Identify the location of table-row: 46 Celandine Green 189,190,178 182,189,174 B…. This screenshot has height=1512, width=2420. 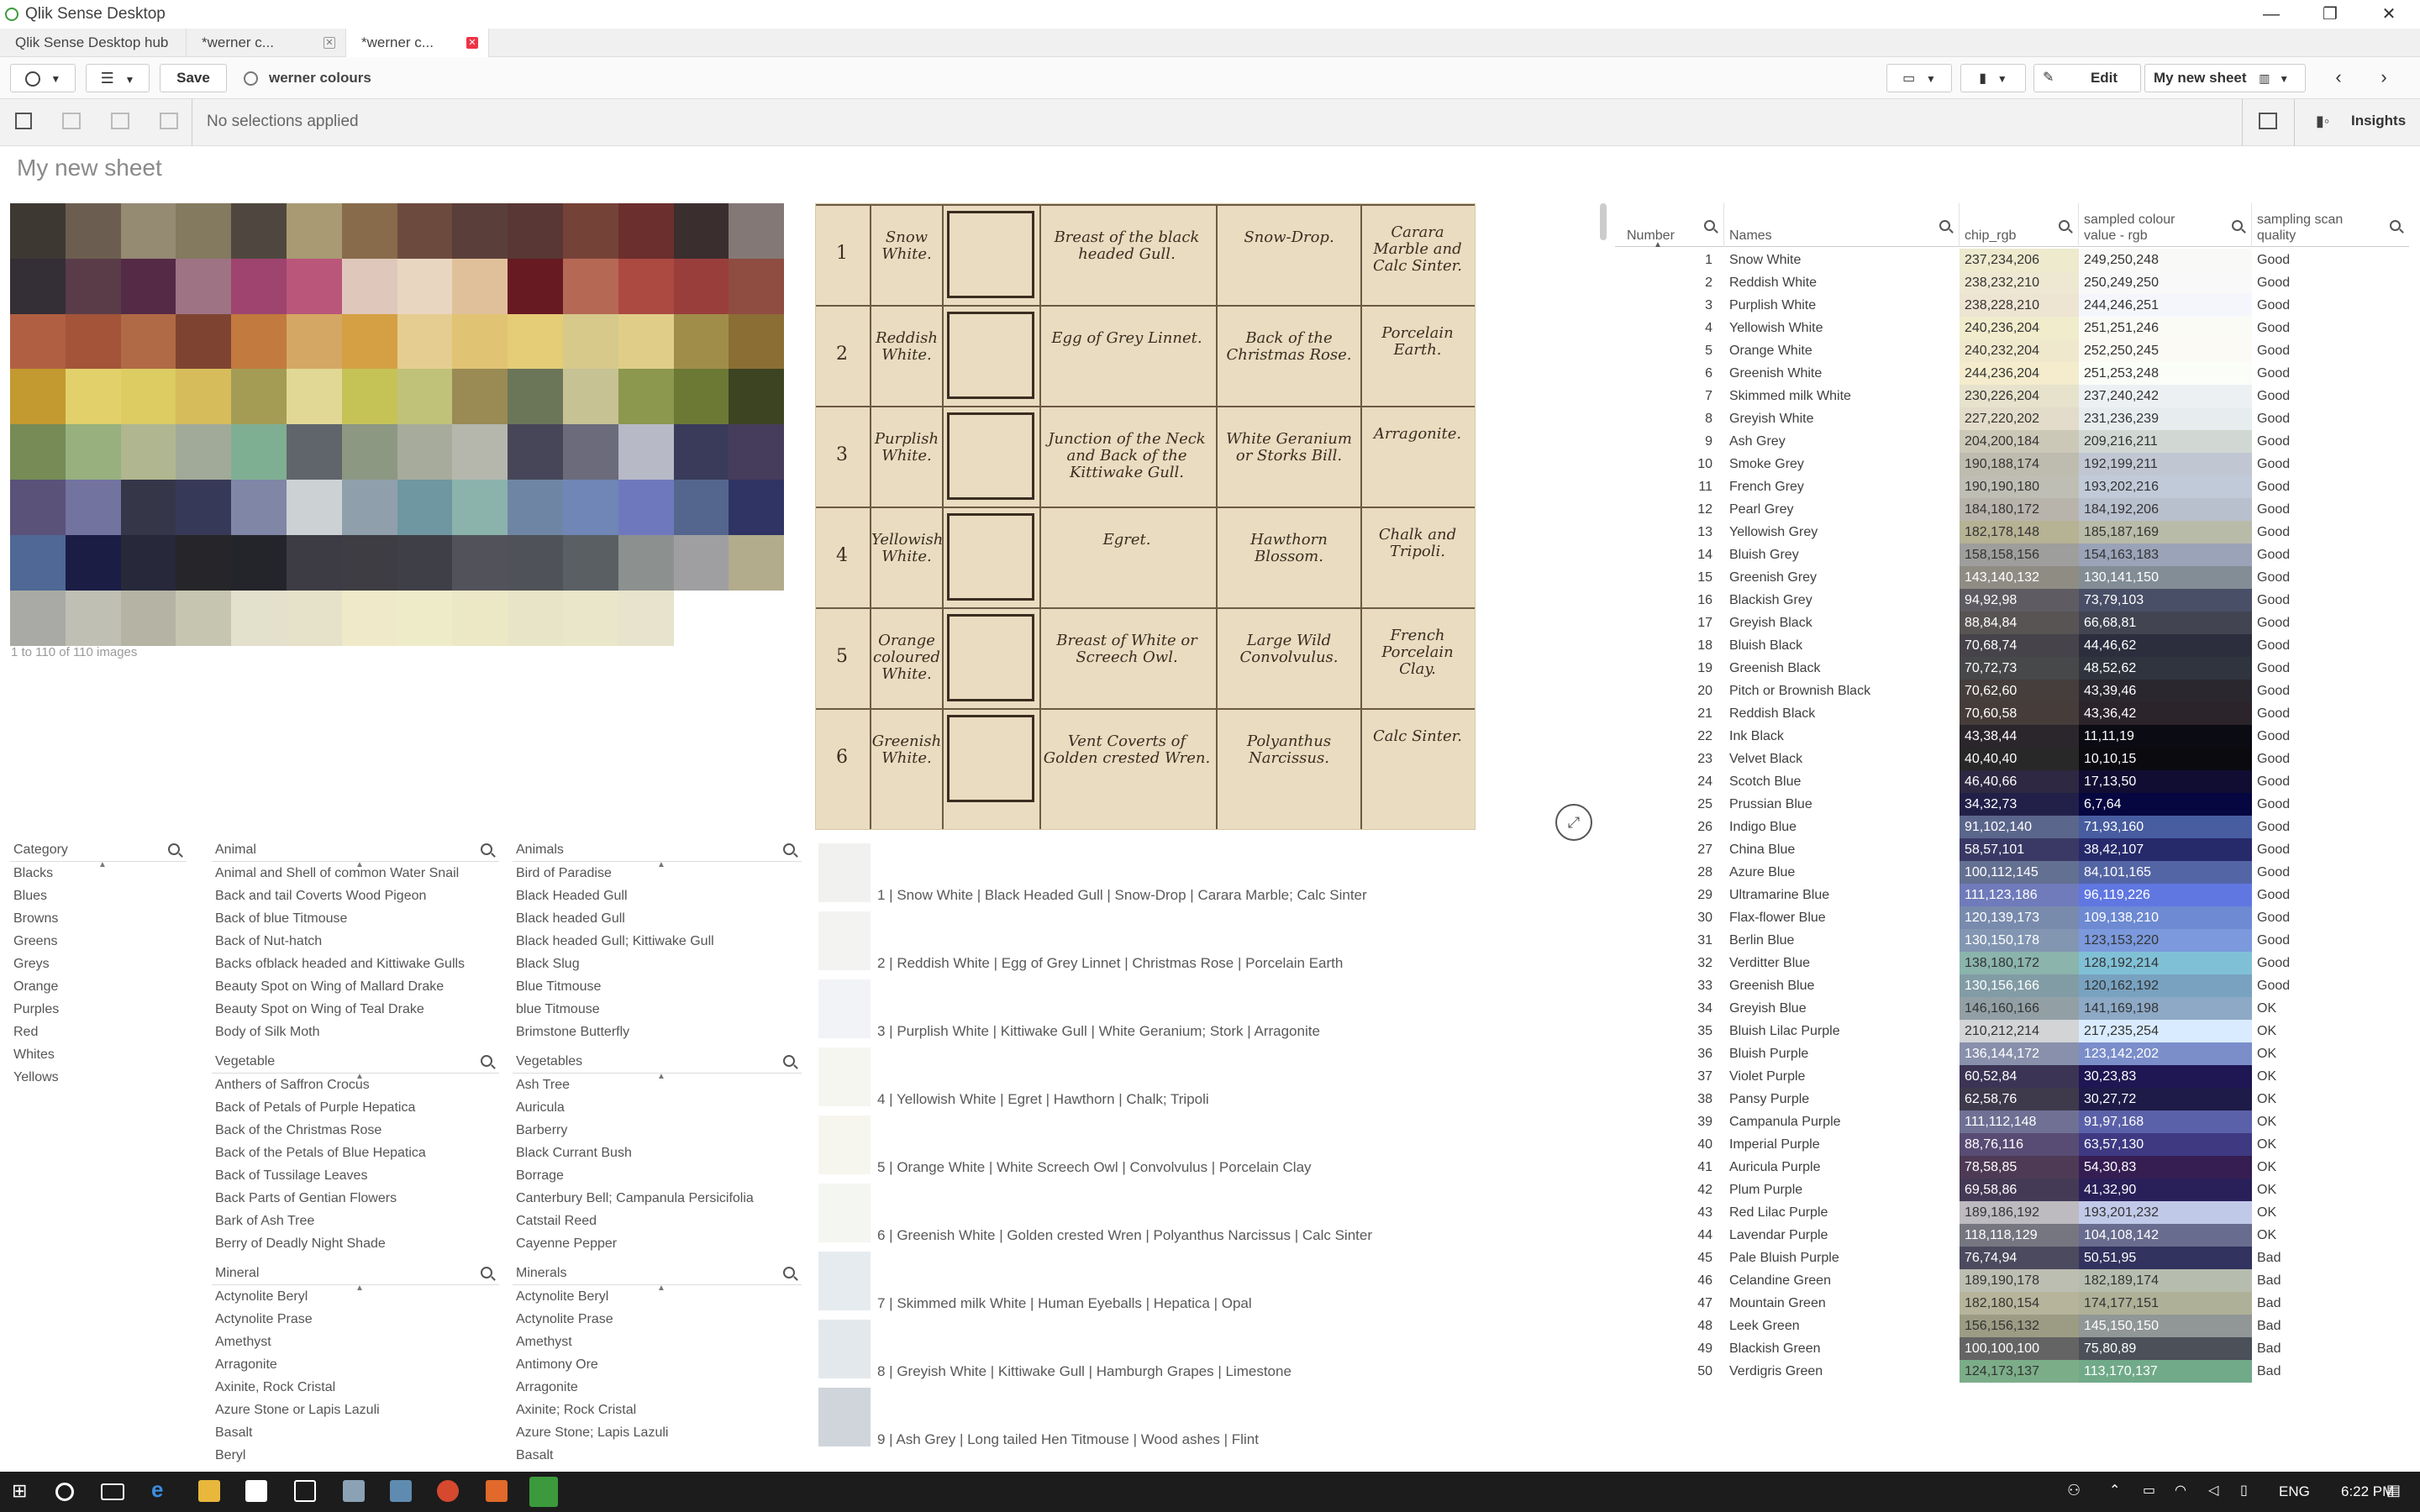
(2012, 1280).